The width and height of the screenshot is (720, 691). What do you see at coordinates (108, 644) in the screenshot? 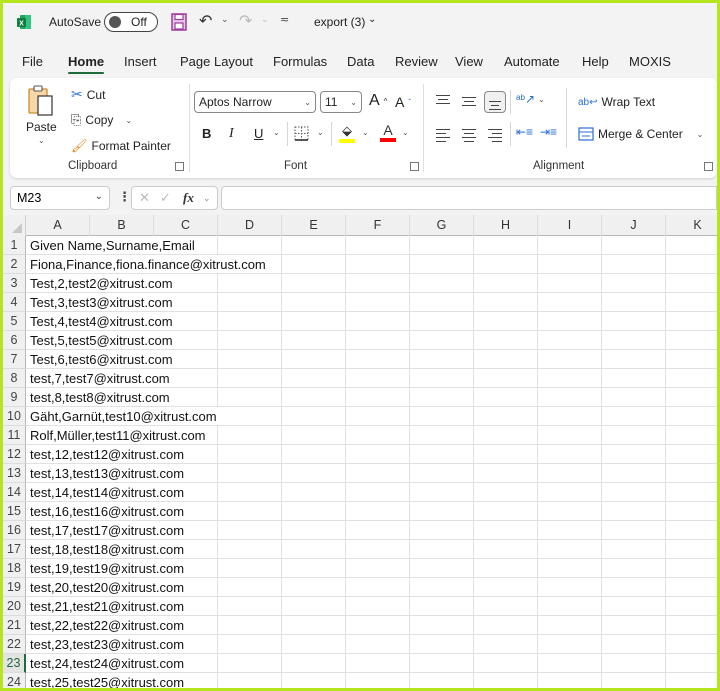
I see `cell-a: test,23,test23@xitrust.com` at bounding box center [108, 644].